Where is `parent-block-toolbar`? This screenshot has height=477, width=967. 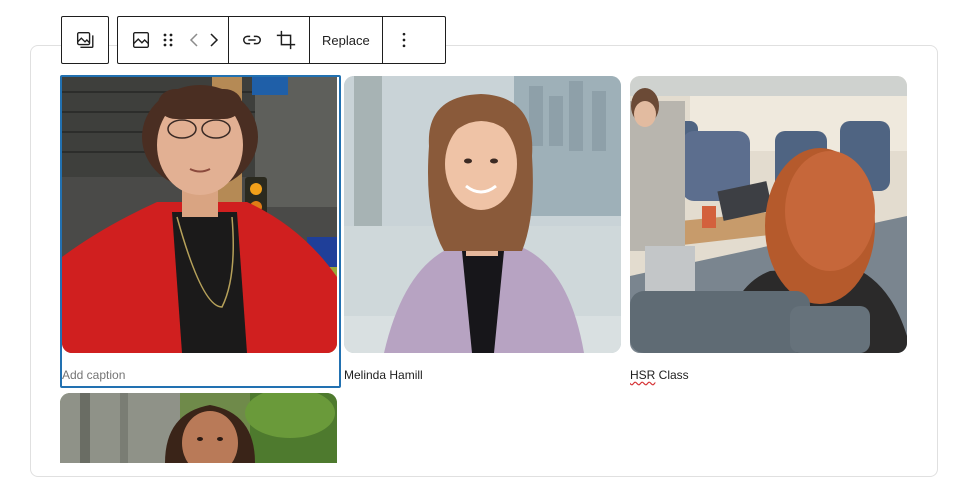 parent-block-toolbar is located at coordinates (85, 40).